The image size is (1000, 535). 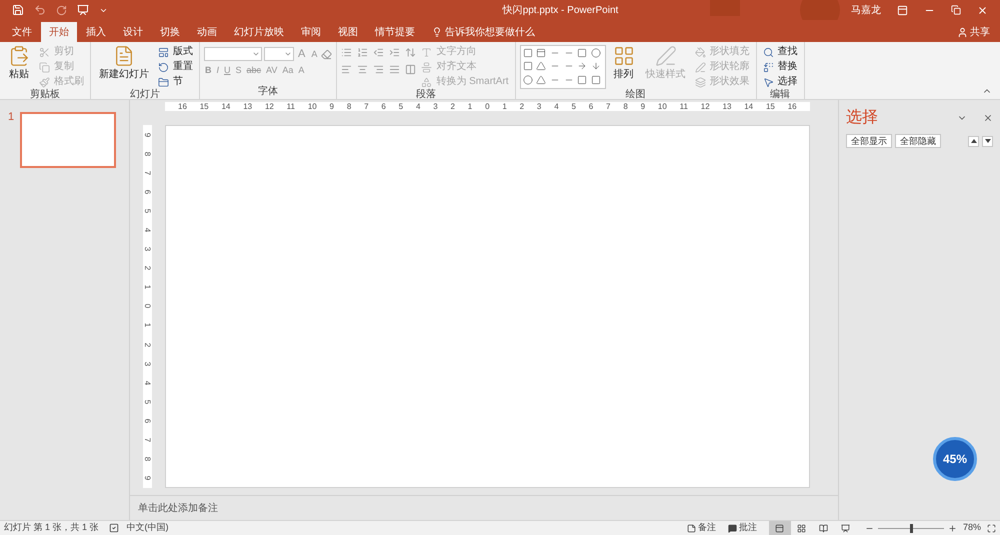 What do you see at coordinates (18, 10) in the screenshot?
I see `save-icon` at bounding box center [18, 10].